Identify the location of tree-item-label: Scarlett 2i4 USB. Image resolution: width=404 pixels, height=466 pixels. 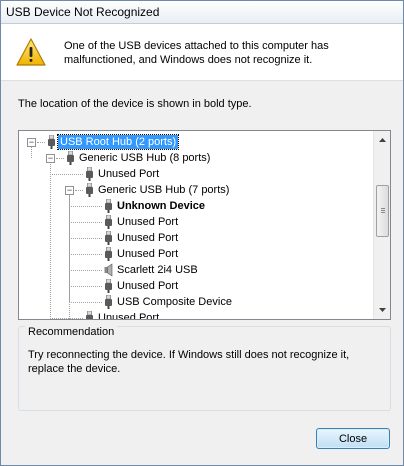
(157, 270).